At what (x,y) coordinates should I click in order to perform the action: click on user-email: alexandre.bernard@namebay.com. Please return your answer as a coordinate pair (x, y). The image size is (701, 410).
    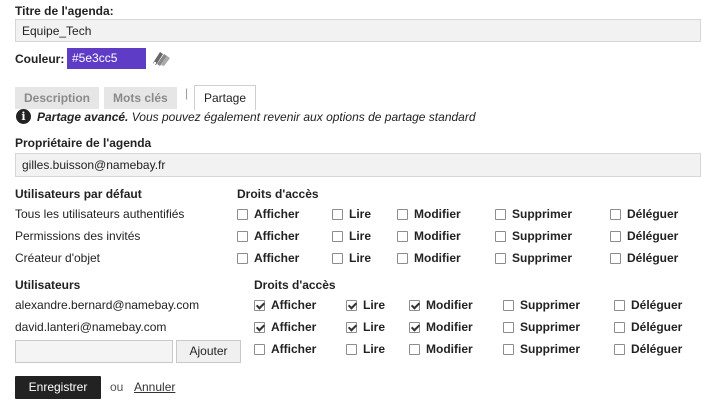
    Looking at the image, I should click on (107, 305).